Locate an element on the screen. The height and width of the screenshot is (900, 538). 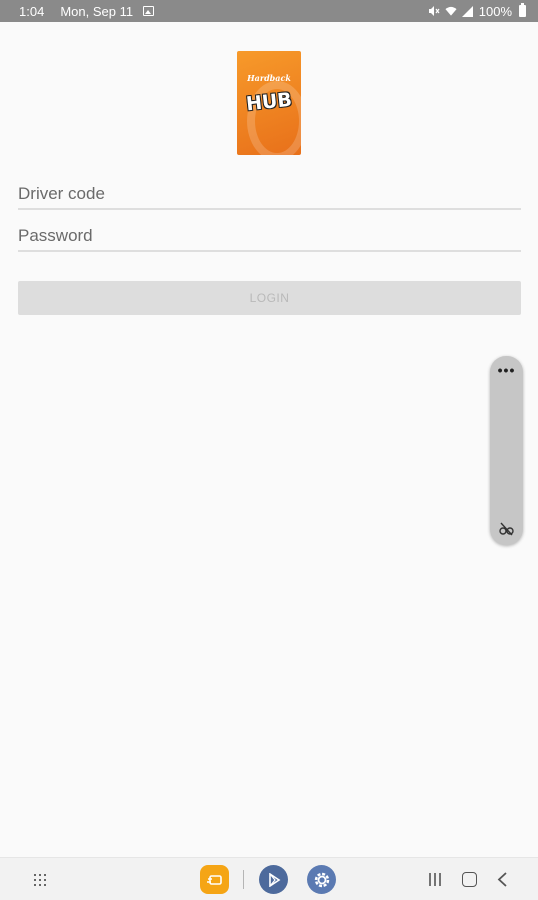
navigation-bar is located at coordinates (269, 878).